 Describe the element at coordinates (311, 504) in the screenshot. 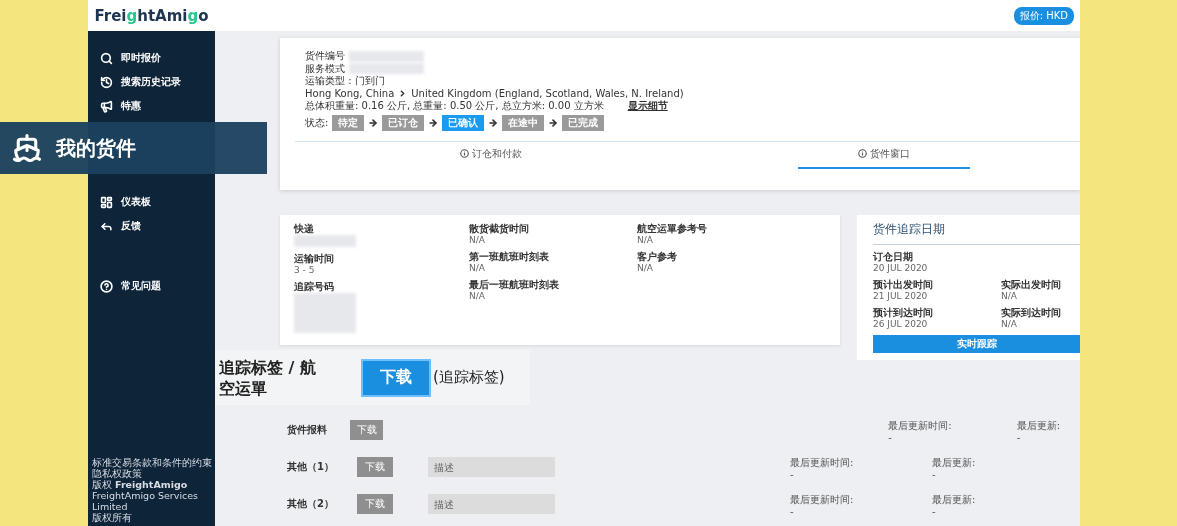

I see `document-label: 其他（2）` at that location.